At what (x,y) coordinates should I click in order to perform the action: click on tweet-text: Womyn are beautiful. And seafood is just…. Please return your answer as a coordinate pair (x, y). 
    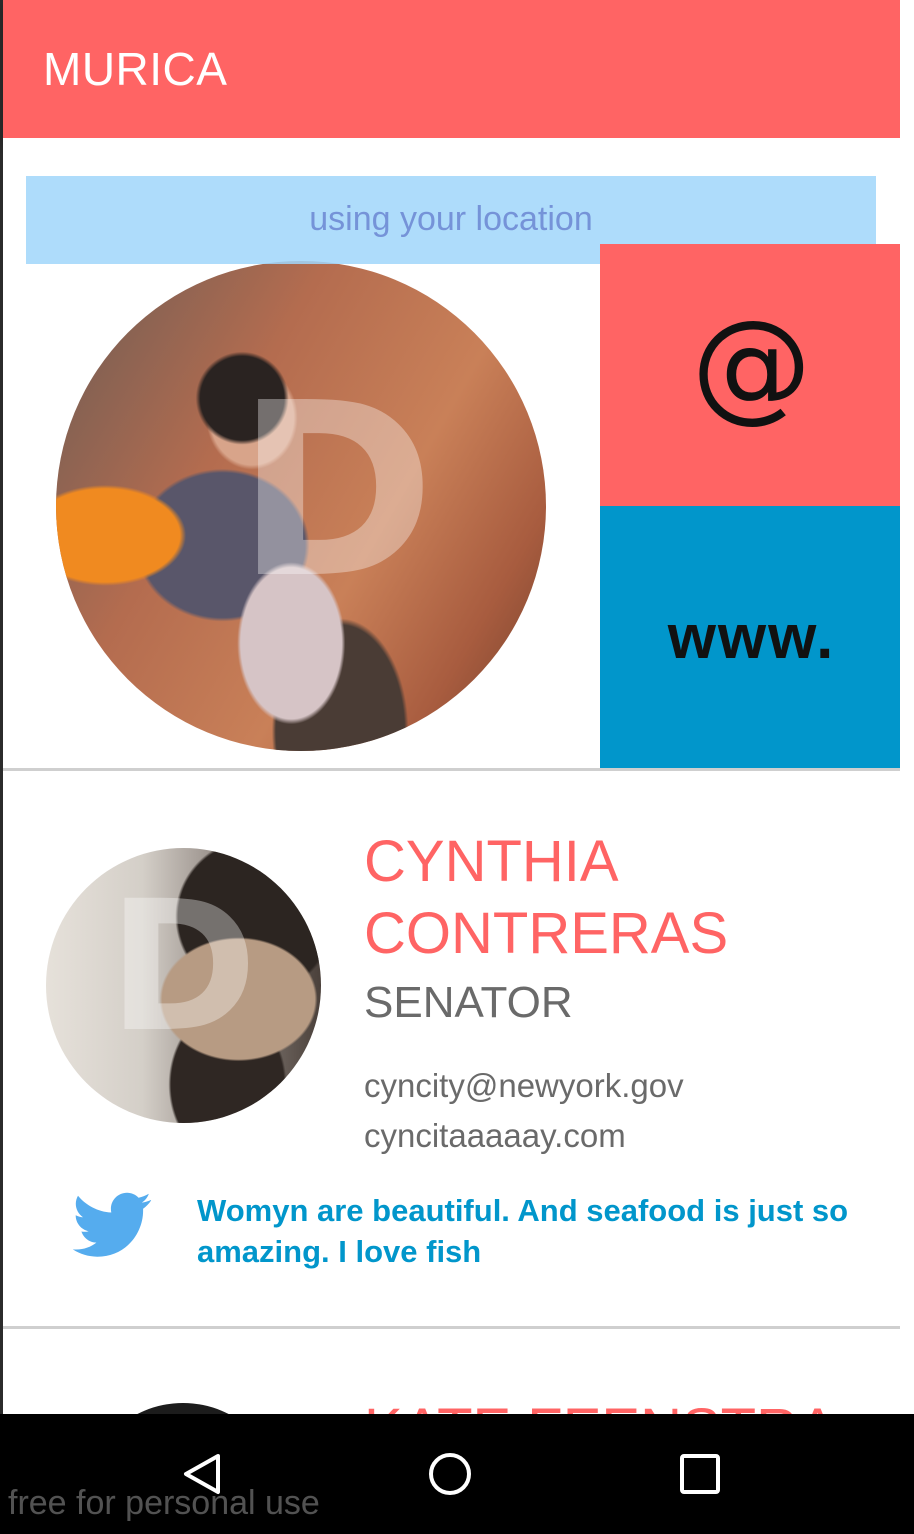
    Looking at the image, I should click on (523, 1231).